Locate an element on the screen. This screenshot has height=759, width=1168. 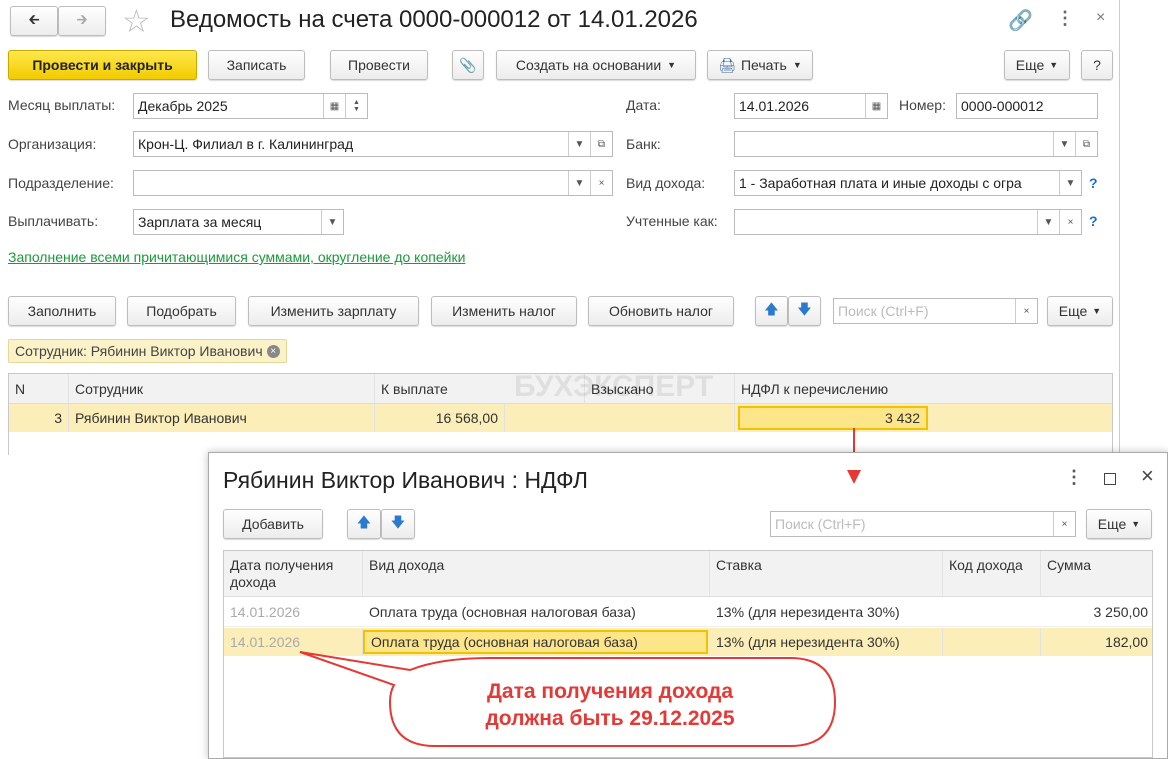
post-button: Провести is located at coordinates (379, 65).